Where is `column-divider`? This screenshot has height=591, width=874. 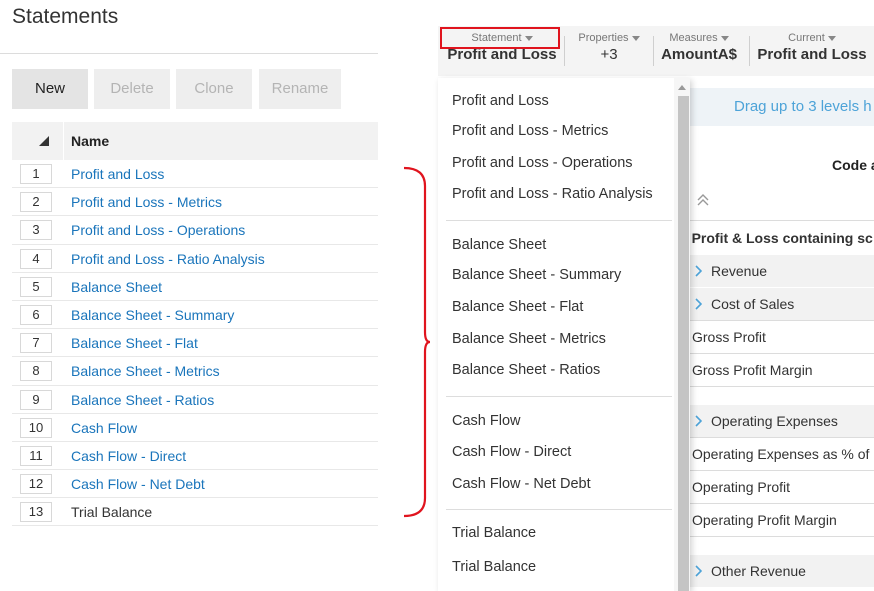 column-divider is located at coordinates (63, 141).